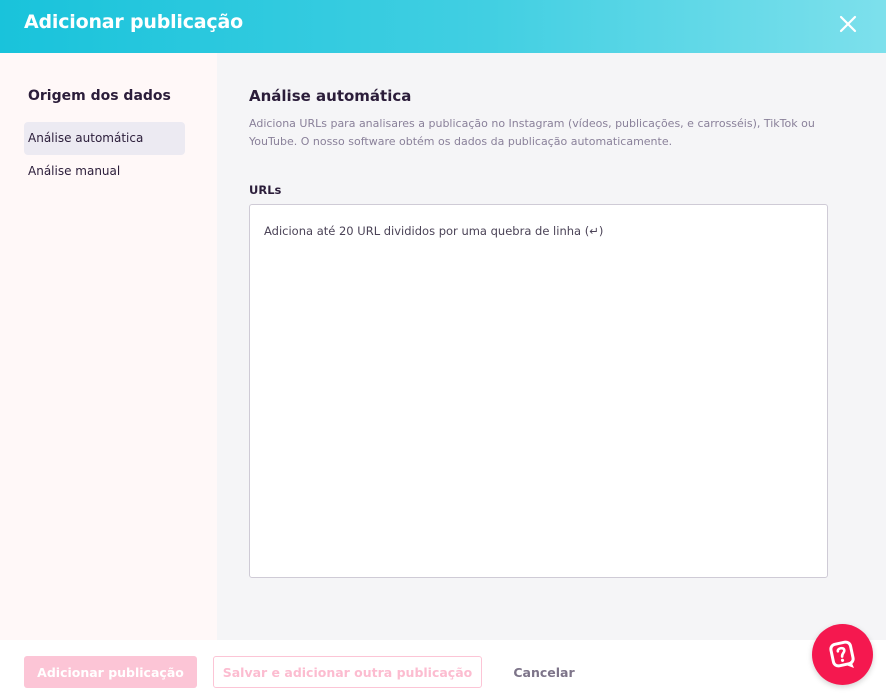 The height and width of the screenshot is (698, 886). Describe the element at coordinates (104, 171) in the screenshot. I see `sidebar-item-manual-analysis: Análise manual` at that location.